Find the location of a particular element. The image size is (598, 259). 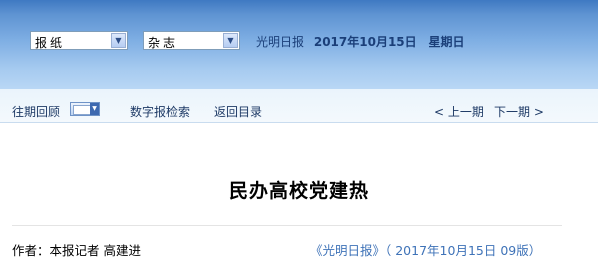

calendar-icon: ▼ is located at coordinates (85, 109).